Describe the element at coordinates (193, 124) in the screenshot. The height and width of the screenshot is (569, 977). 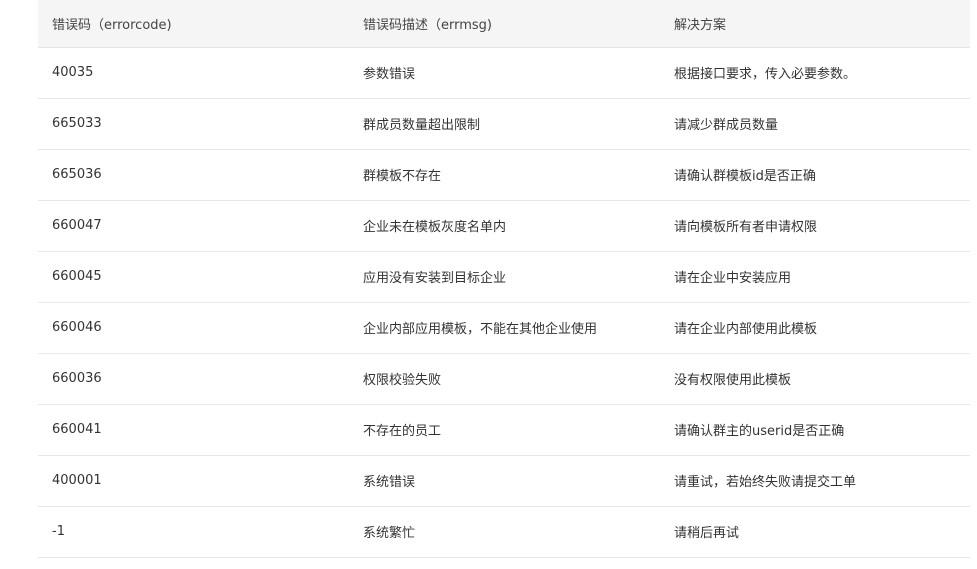
I see `errorcode-cell: 665033` at that location.